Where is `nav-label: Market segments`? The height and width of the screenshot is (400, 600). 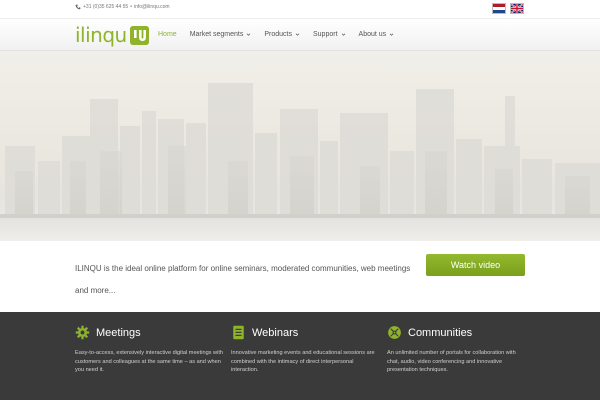
nav-label: Market segments is located at coordinates (216, 34).